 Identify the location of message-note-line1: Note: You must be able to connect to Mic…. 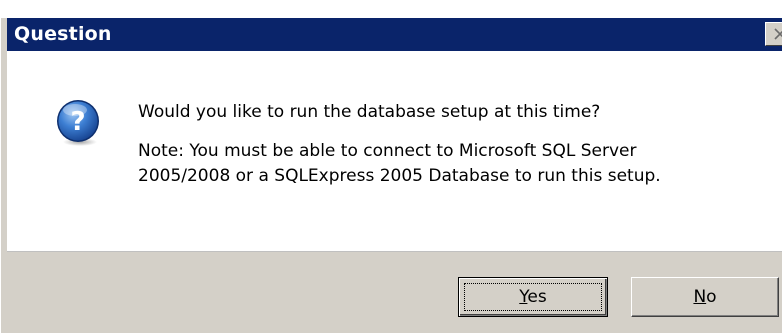
(387, 151).